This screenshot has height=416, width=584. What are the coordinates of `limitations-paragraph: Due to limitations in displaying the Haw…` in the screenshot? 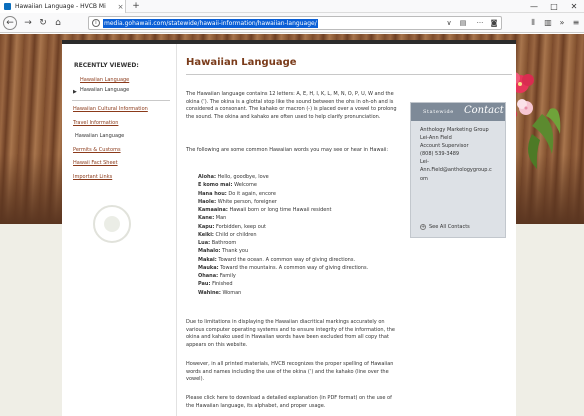 It's located at (290, 333).